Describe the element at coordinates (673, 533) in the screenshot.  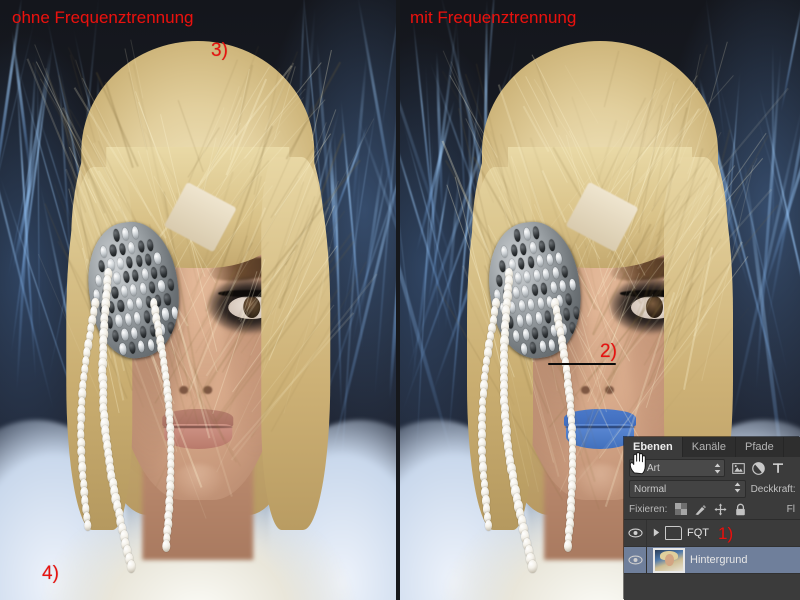
I see `folder-icon` at that location.